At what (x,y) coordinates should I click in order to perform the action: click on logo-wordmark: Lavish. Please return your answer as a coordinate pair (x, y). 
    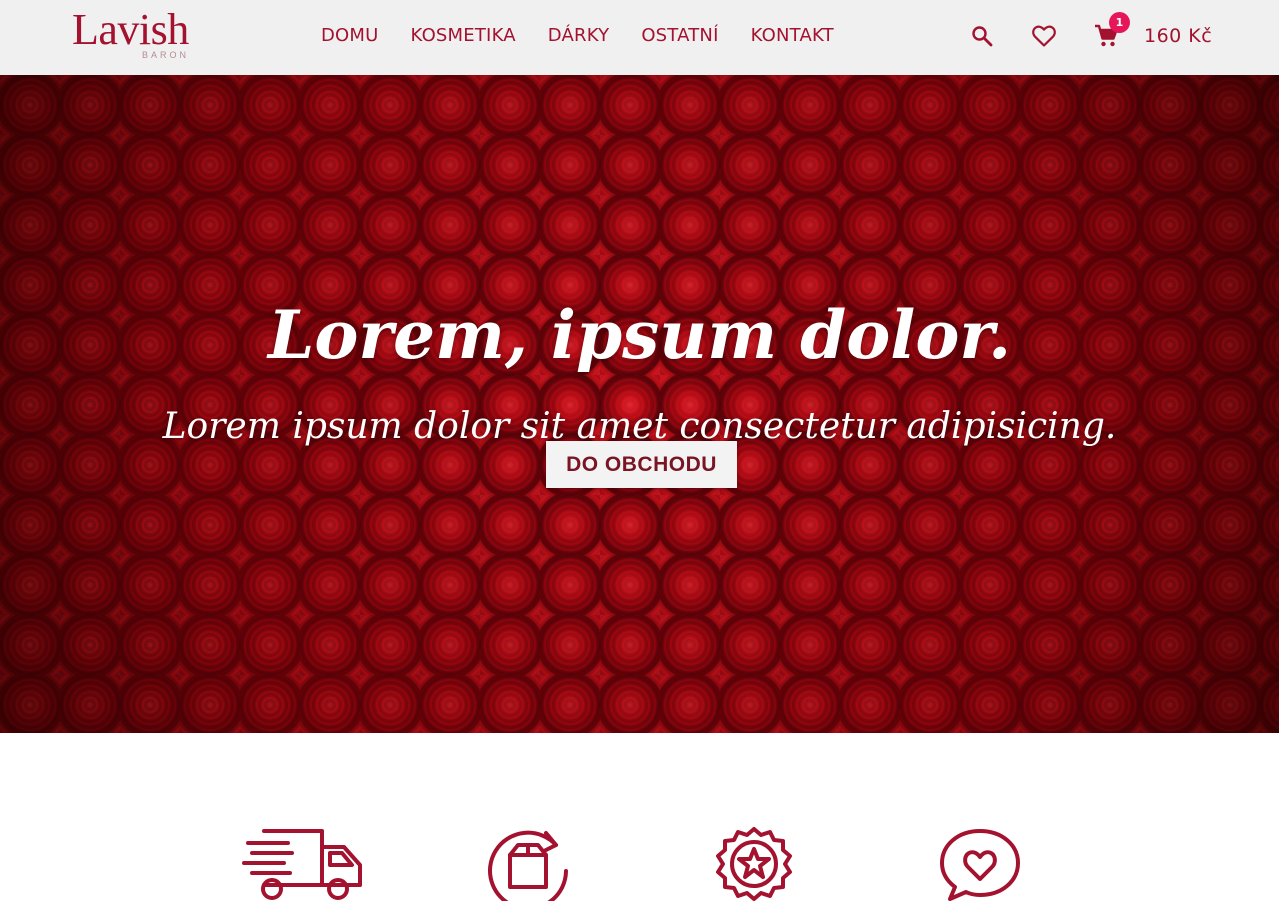
    Looking at the image, I should click on (130, 29).